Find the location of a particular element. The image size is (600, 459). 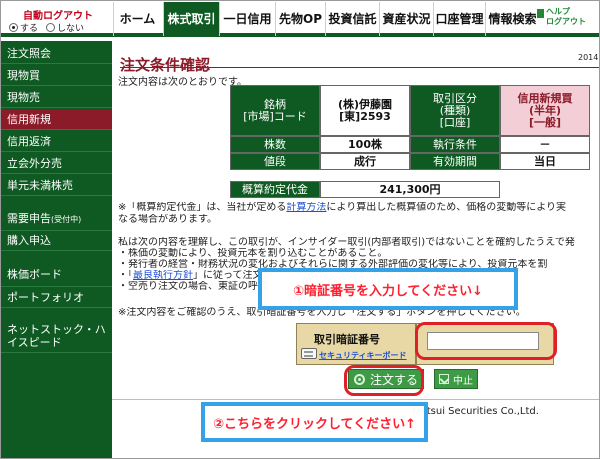

tab-account-management: 口座管理 is located at coordinates (459, 19).